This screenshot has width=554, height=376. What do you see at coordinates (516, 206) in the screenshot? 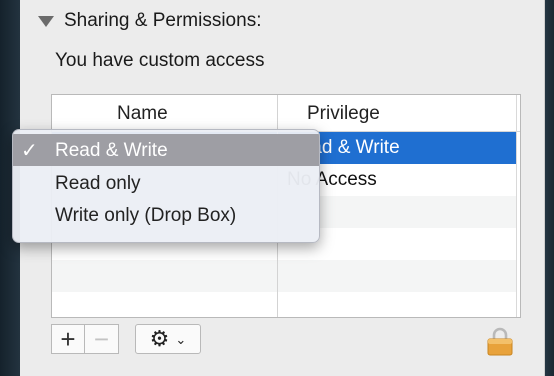
I see `scrollbar-track` at bounding box center [516, 206].